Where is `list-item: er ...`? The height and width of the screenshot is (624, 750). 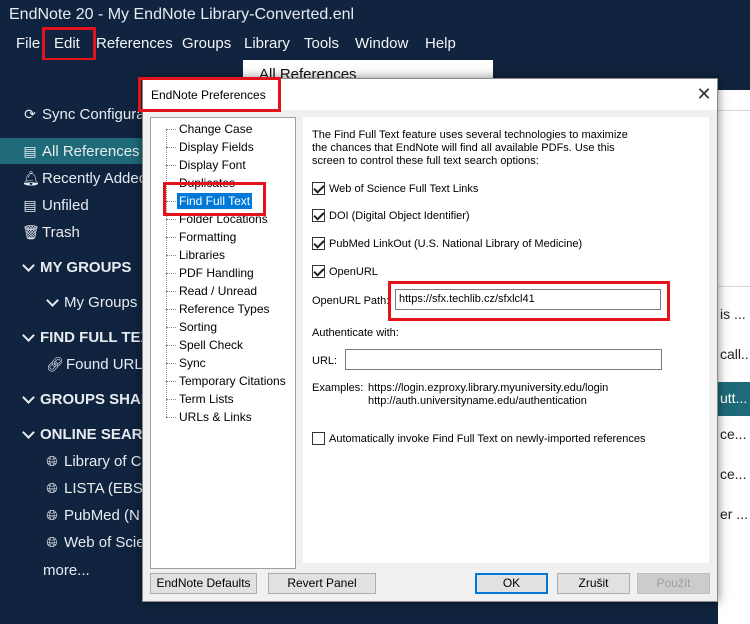
list-item: er ... is located at coordinates (734, 514).